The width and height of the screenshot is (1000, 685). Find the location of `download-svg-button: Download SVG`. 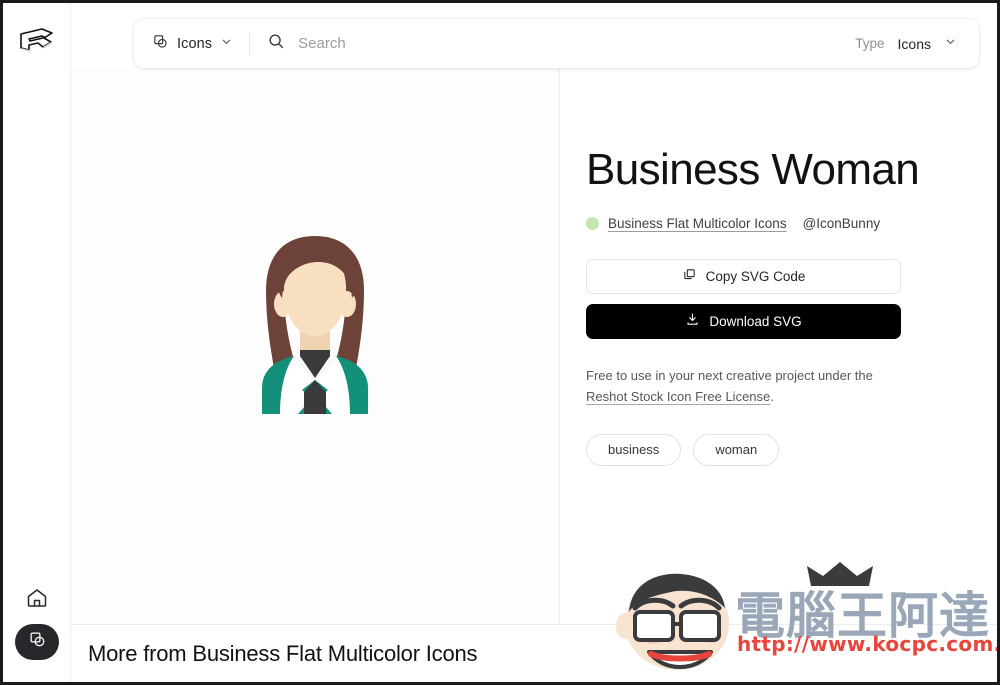

download-svg-button: Download SVG is located at coordinates (743, 321).